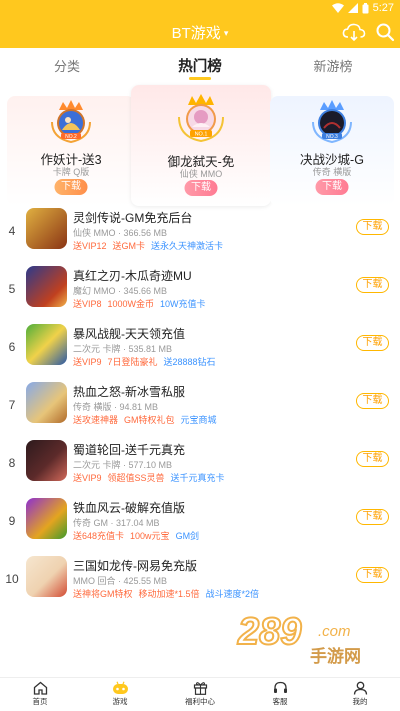  Describe the element at coordinates (200, 78) in the screenshot. I see `active-tab-indicator` at that location.